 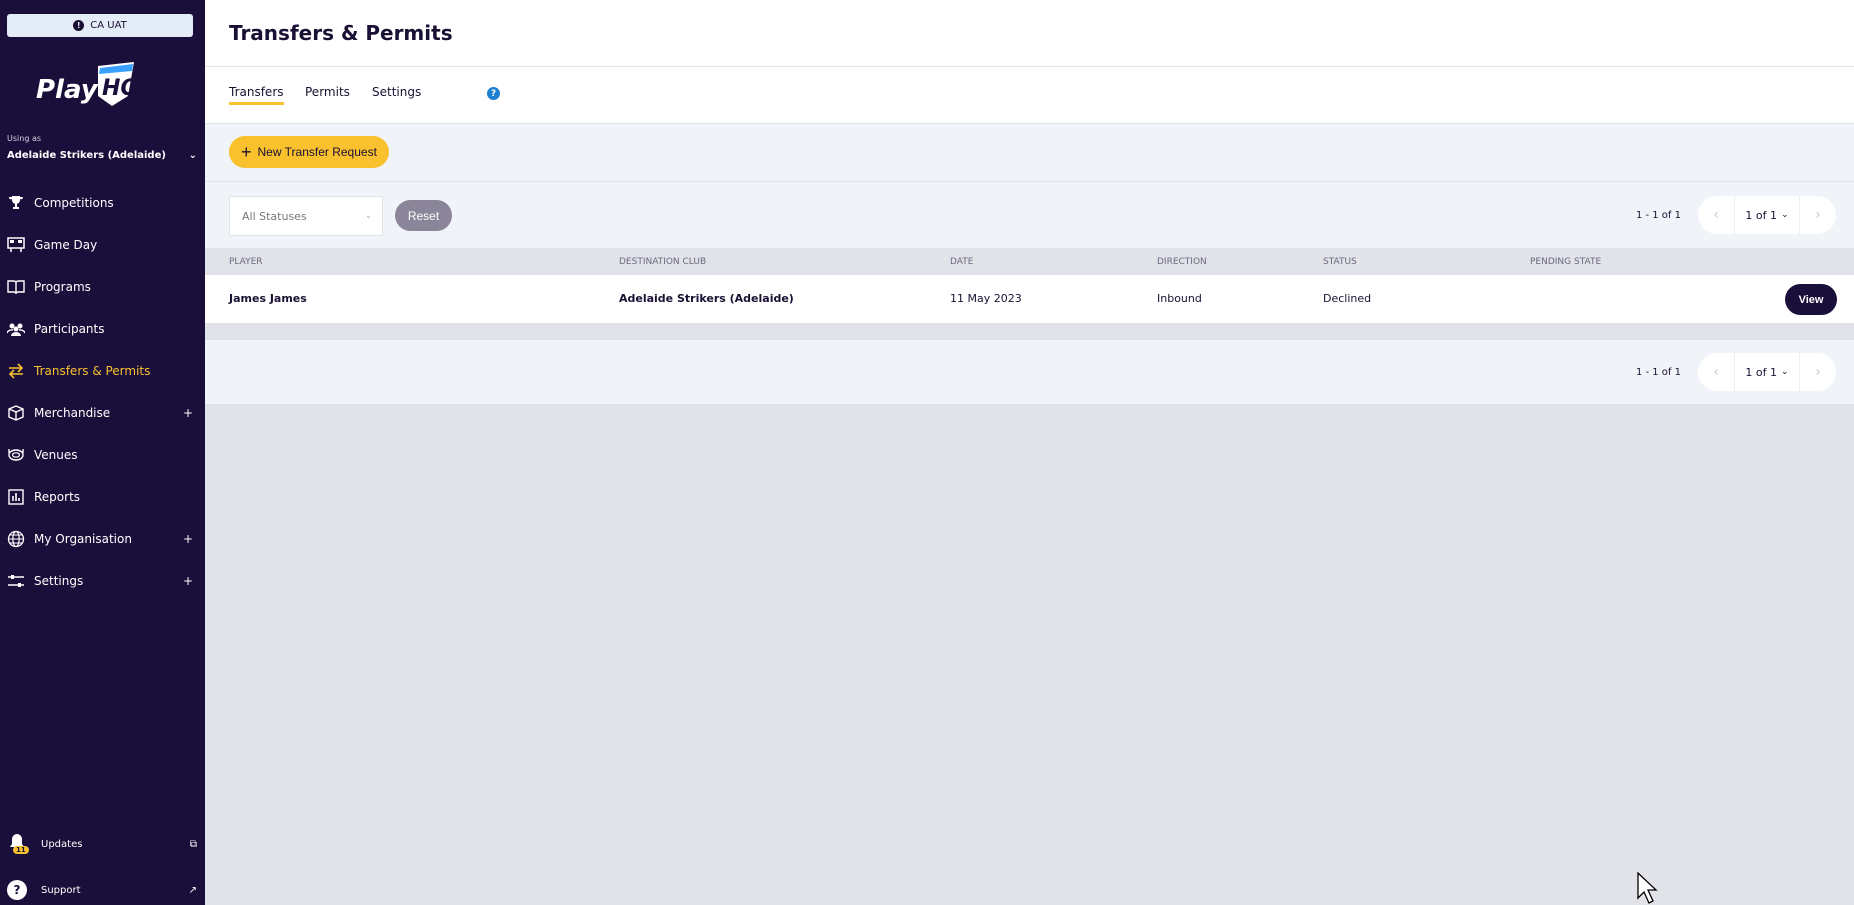 I want to click on support-label: Support, so click(x=61, y=890).